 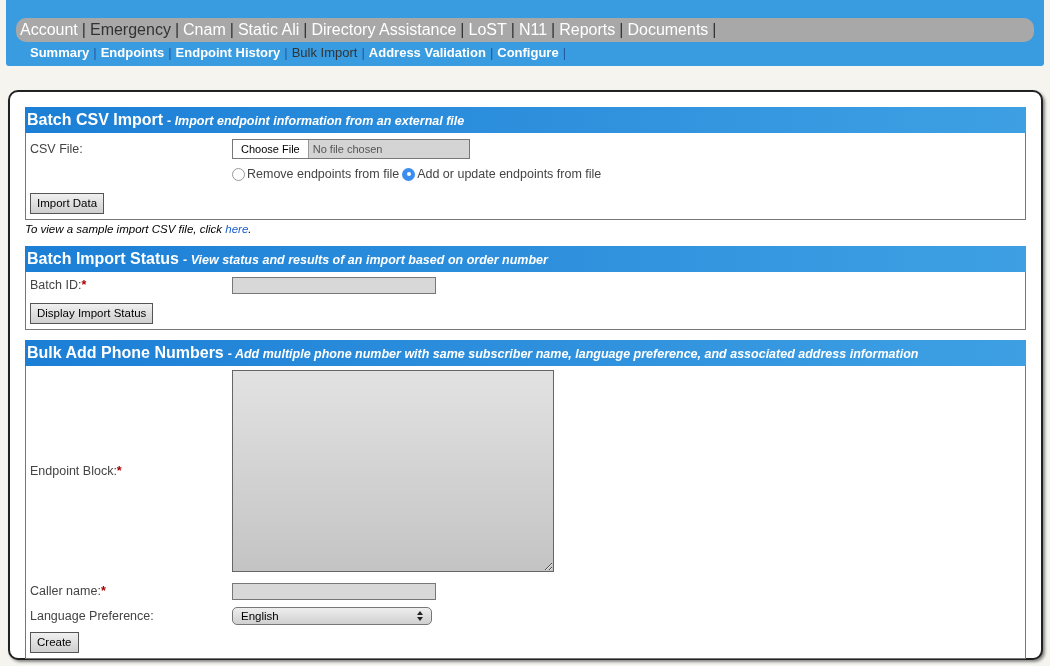 What do you see at coordinates (139, 229) in the screenshot?
I see `sample-note: To view a sample import CSV file, click here.` at bounding box center [139, 229].